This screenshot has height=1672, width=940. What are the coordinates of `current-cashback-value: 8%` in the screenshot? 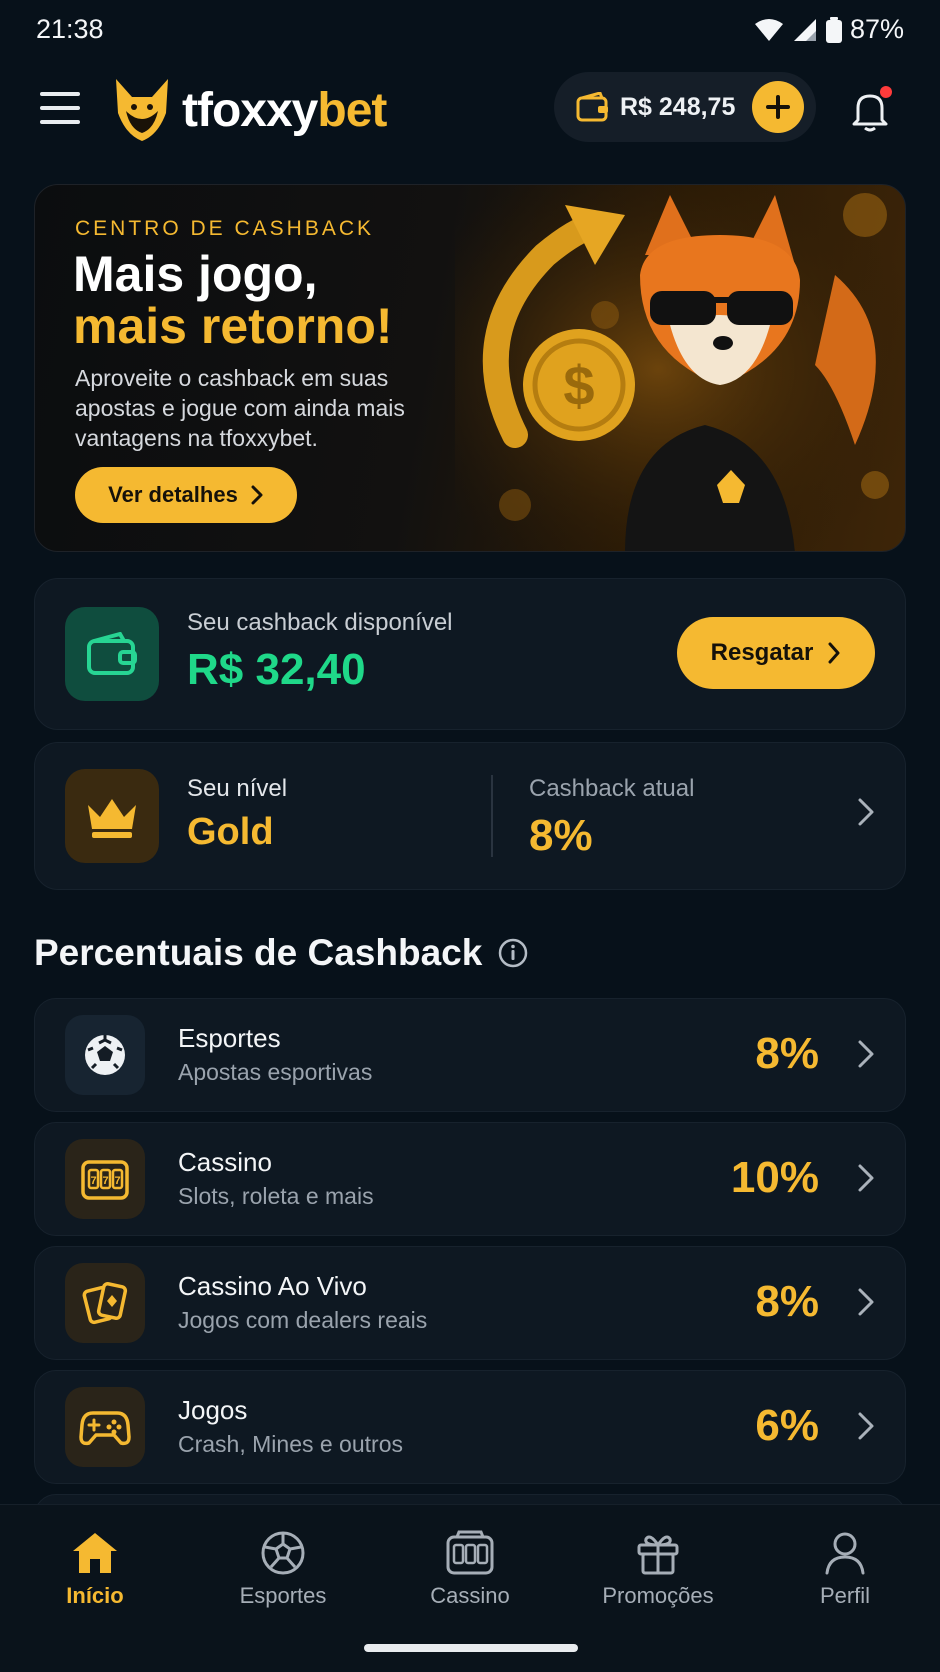 It's located at (561, 835).